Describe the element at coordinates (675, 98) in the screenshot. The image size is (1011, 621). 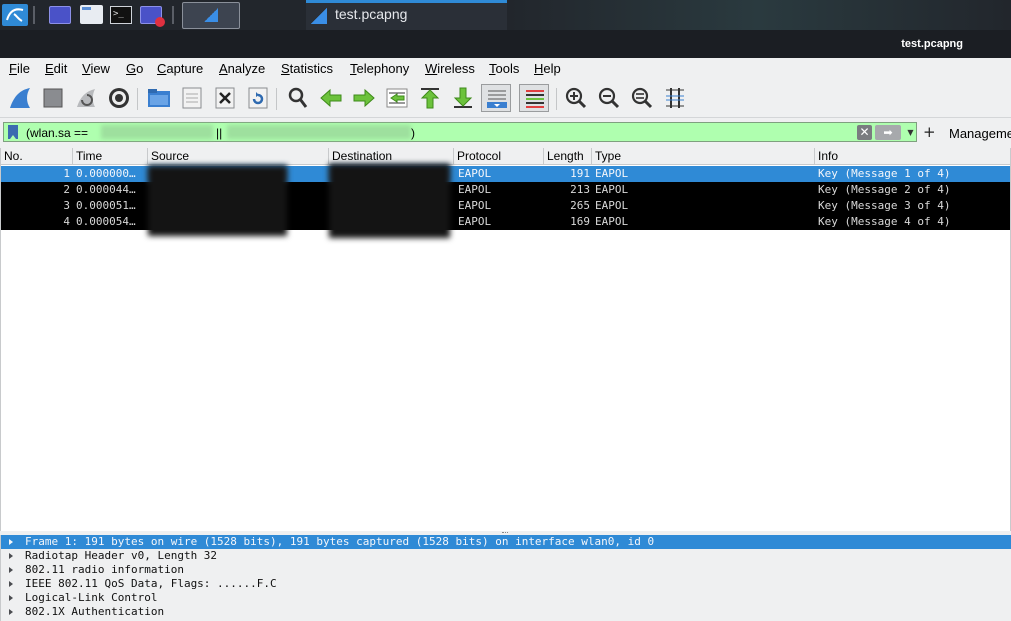
I see `resize-columns-icon` at that location.